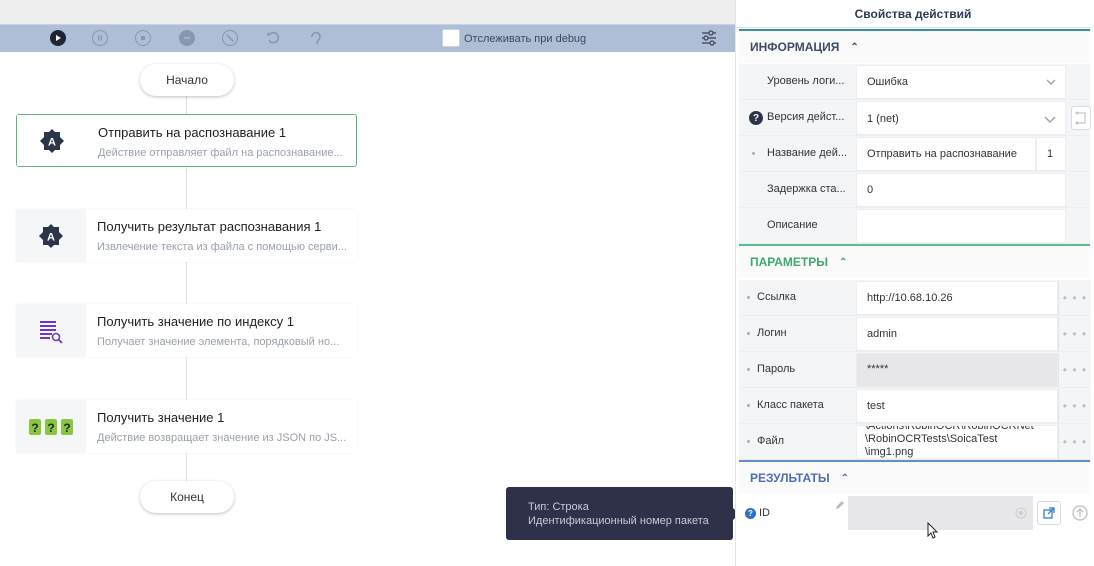  I want to click on row-label: Логин, so click(772, 333).